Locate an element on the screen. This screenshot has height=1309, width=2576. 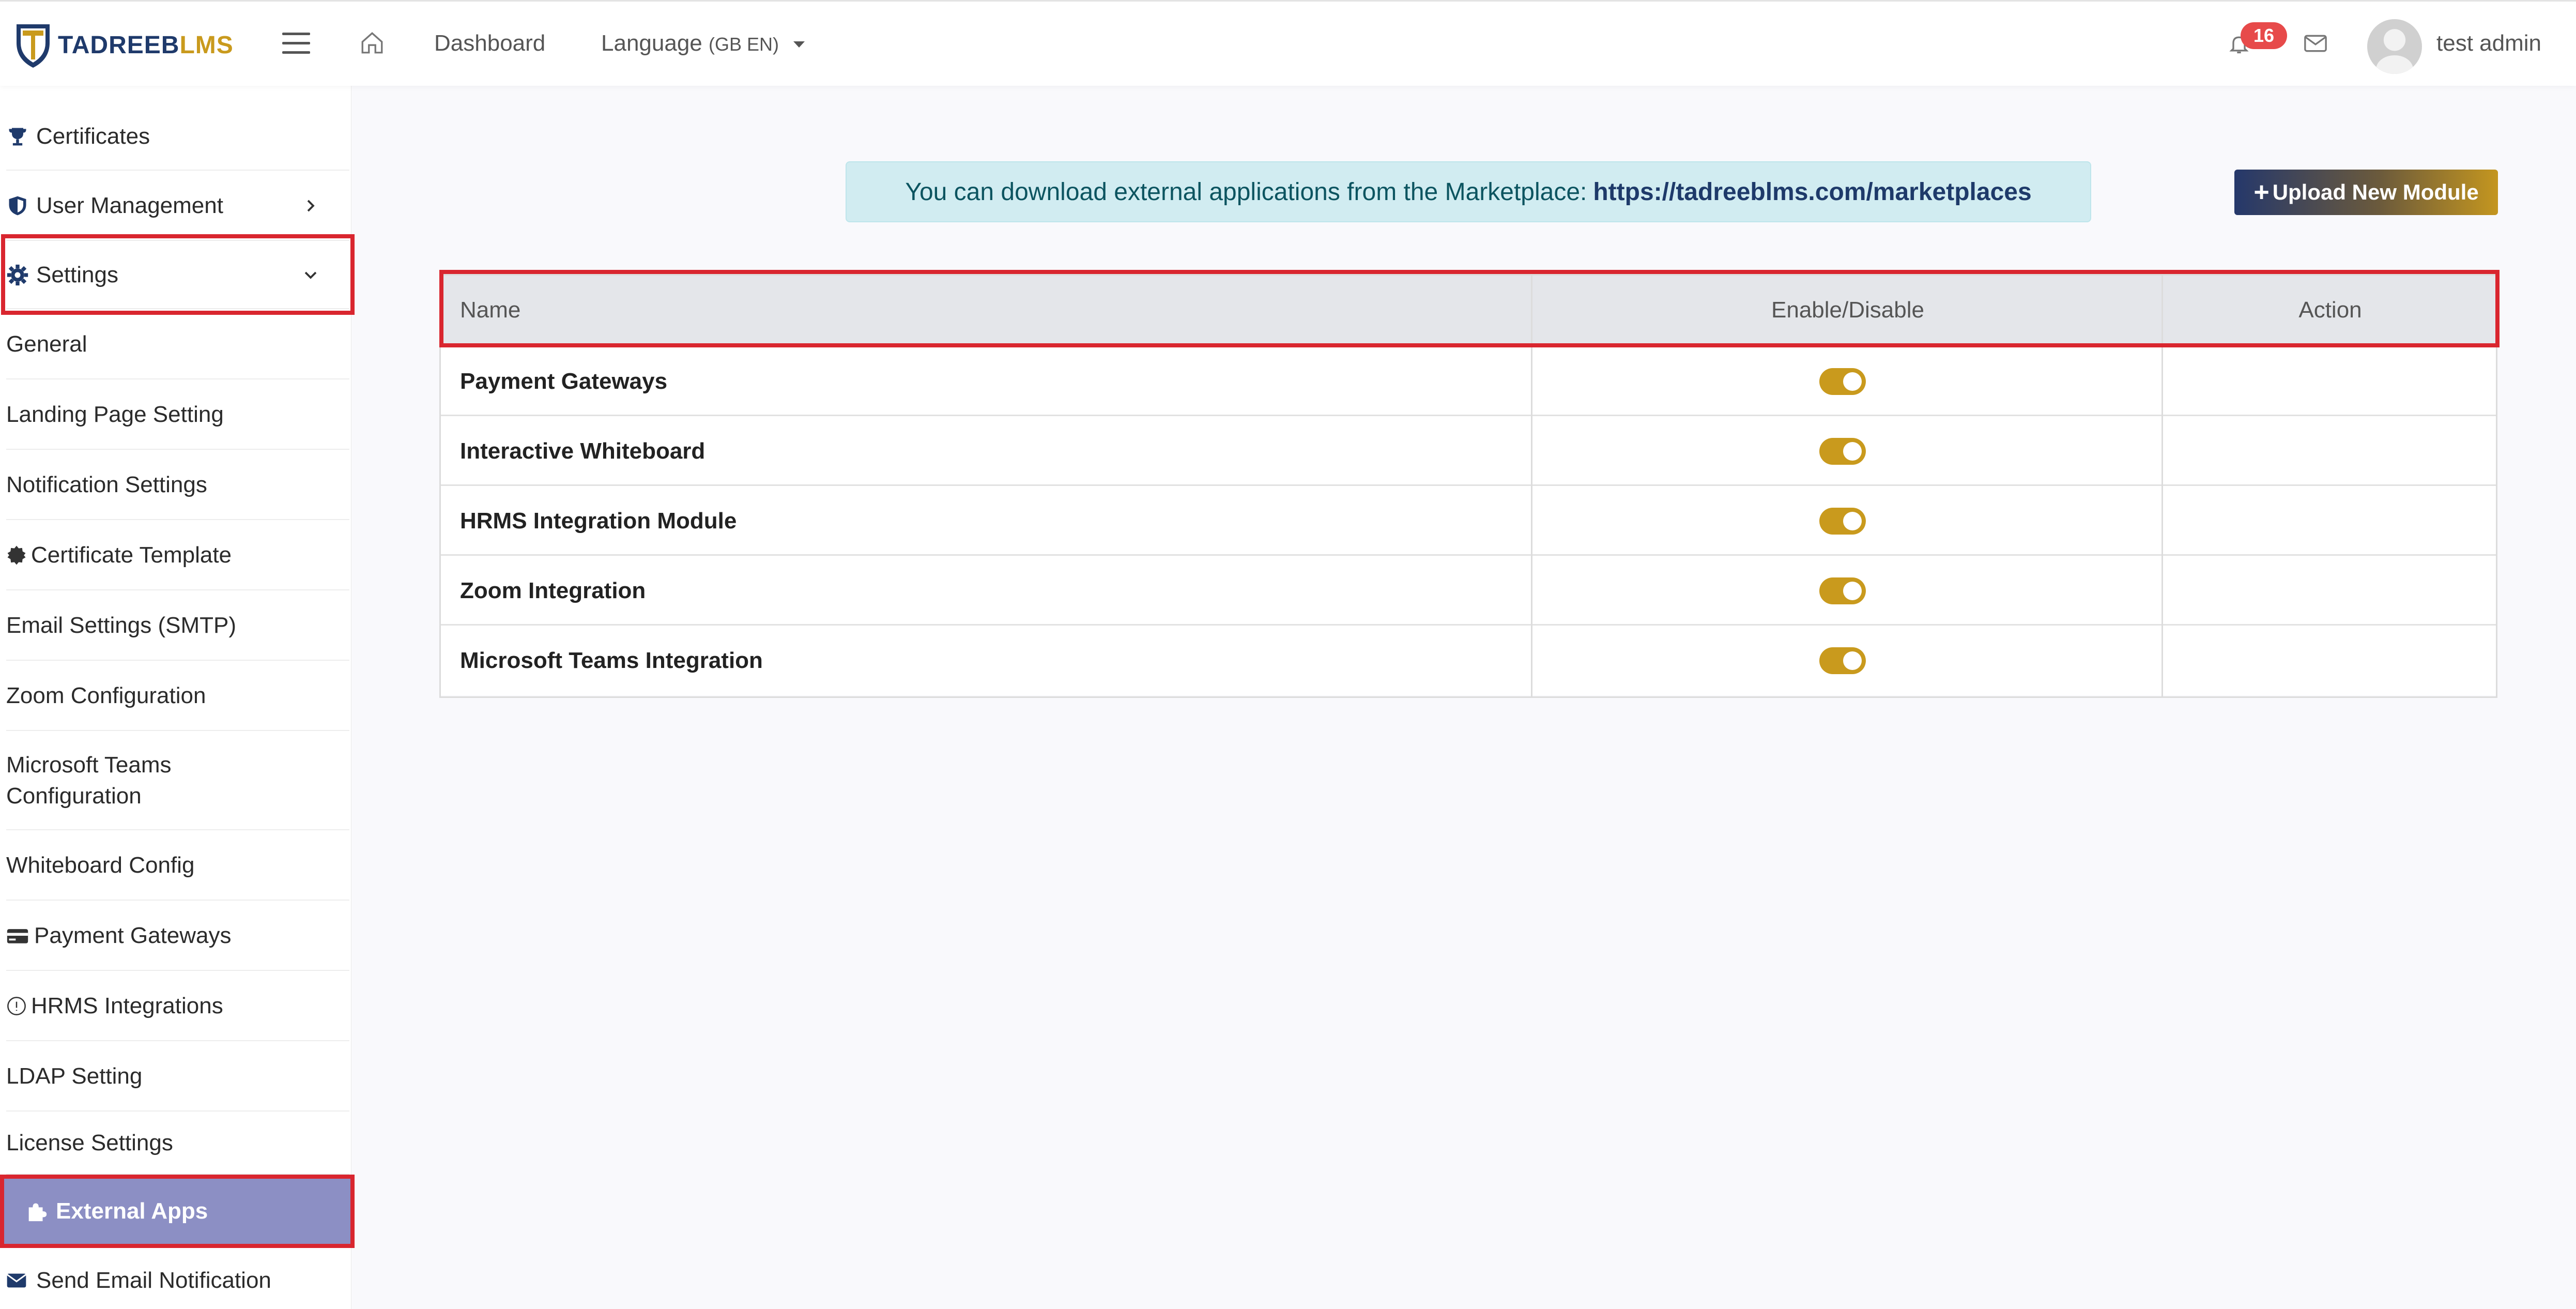
sidebar-item-external-apps: External Apps is located at coordinates (177, 1211).